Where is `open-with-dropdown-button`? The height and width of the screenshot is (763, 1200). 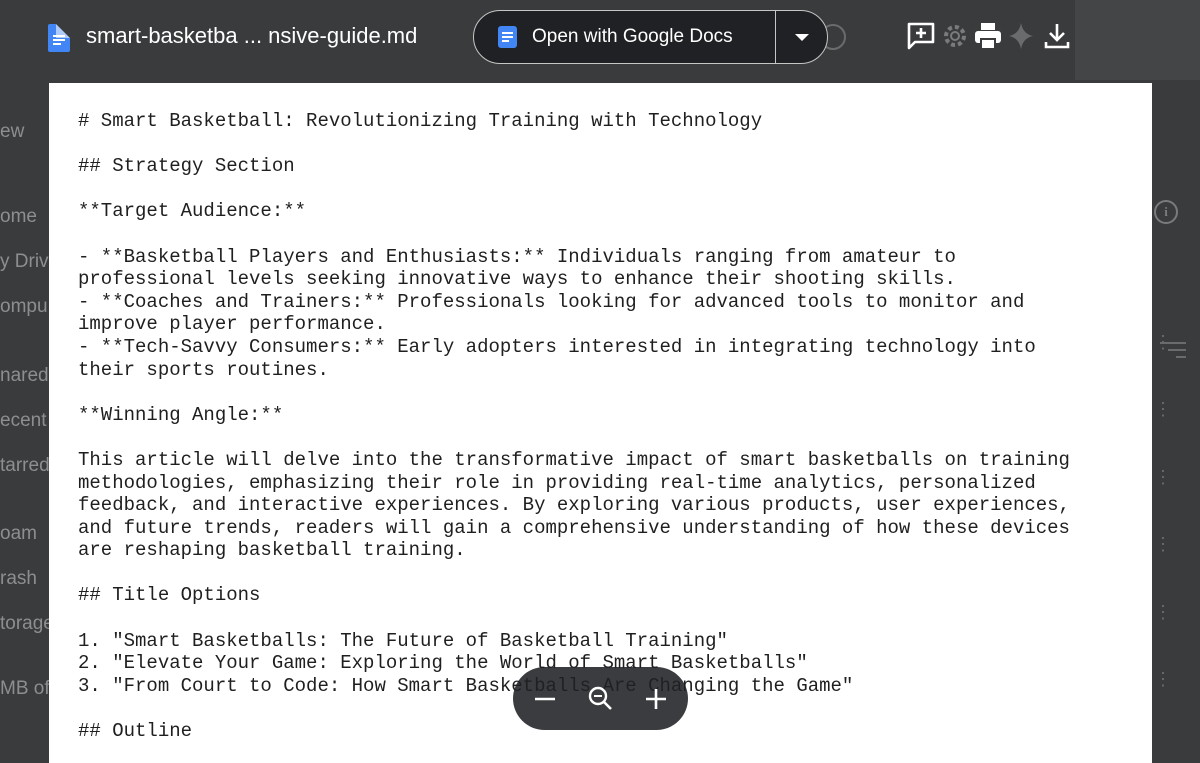
open-with-dropdown-button is located at coordinates (801, 37).